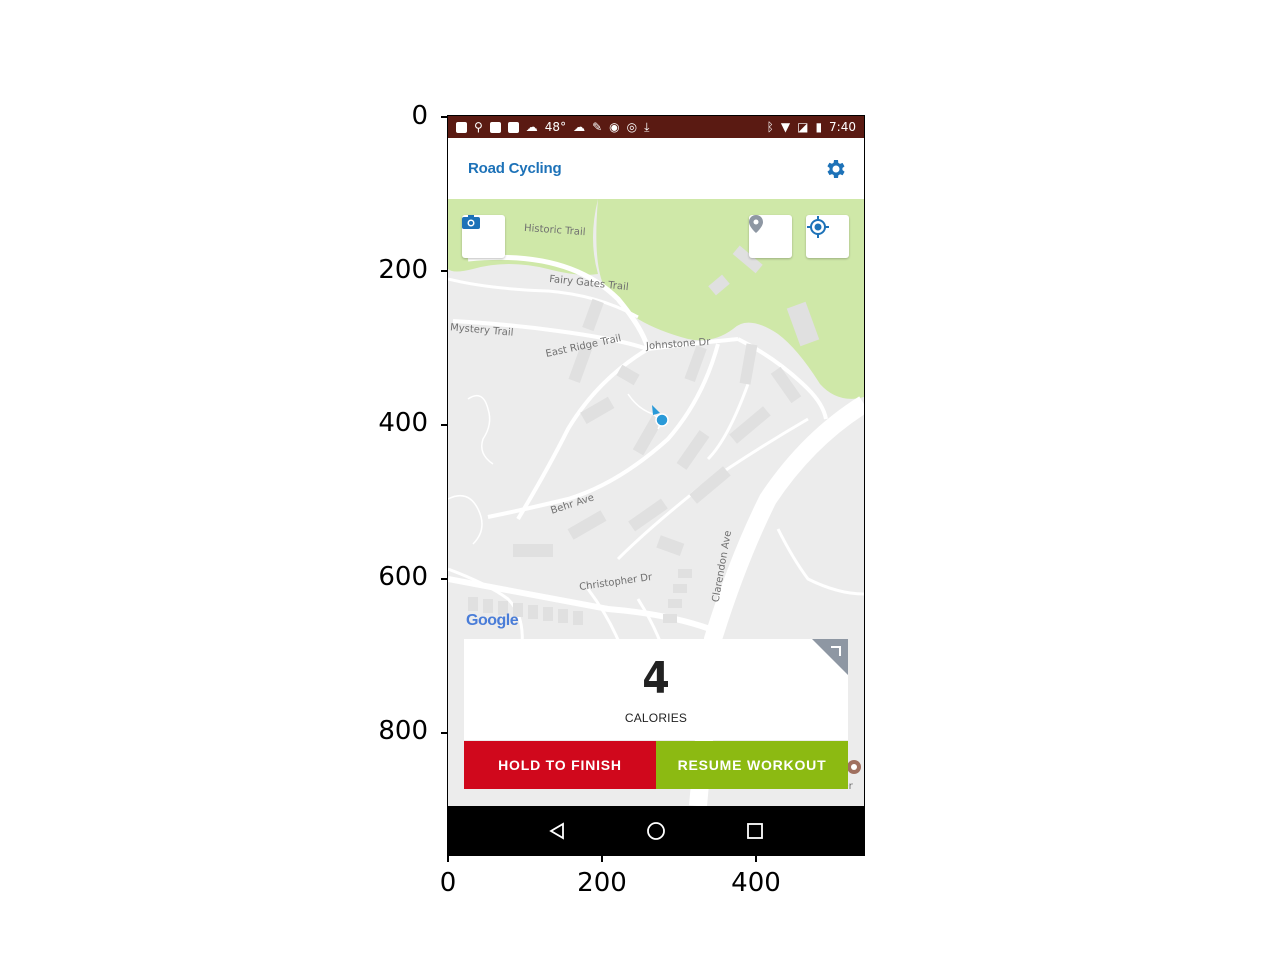  What do you see at coordinates (756, 883) in the screenshot?
I see `x-tick-label: 400` at bounding box center [756, 883].